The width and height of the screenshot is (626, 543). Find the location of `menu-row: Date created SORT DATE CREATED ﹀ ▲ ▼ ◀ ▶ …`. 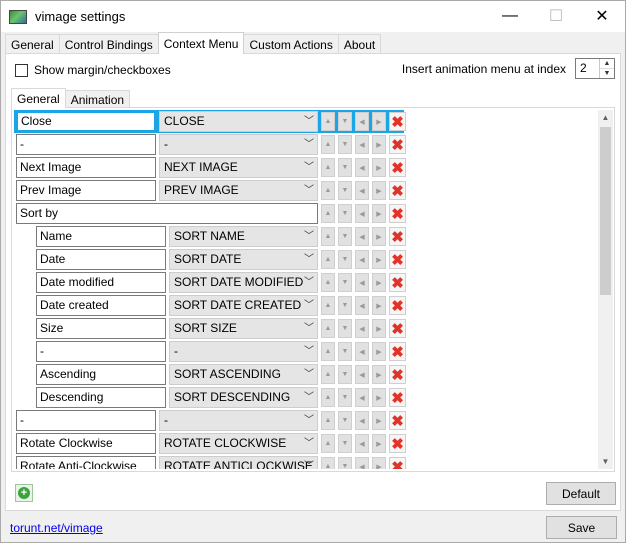

menu-row: Date created SORT DATE CREATED ﹀ ▲ ▼ ◀ ▶ … is located at coordinates (210, 305).